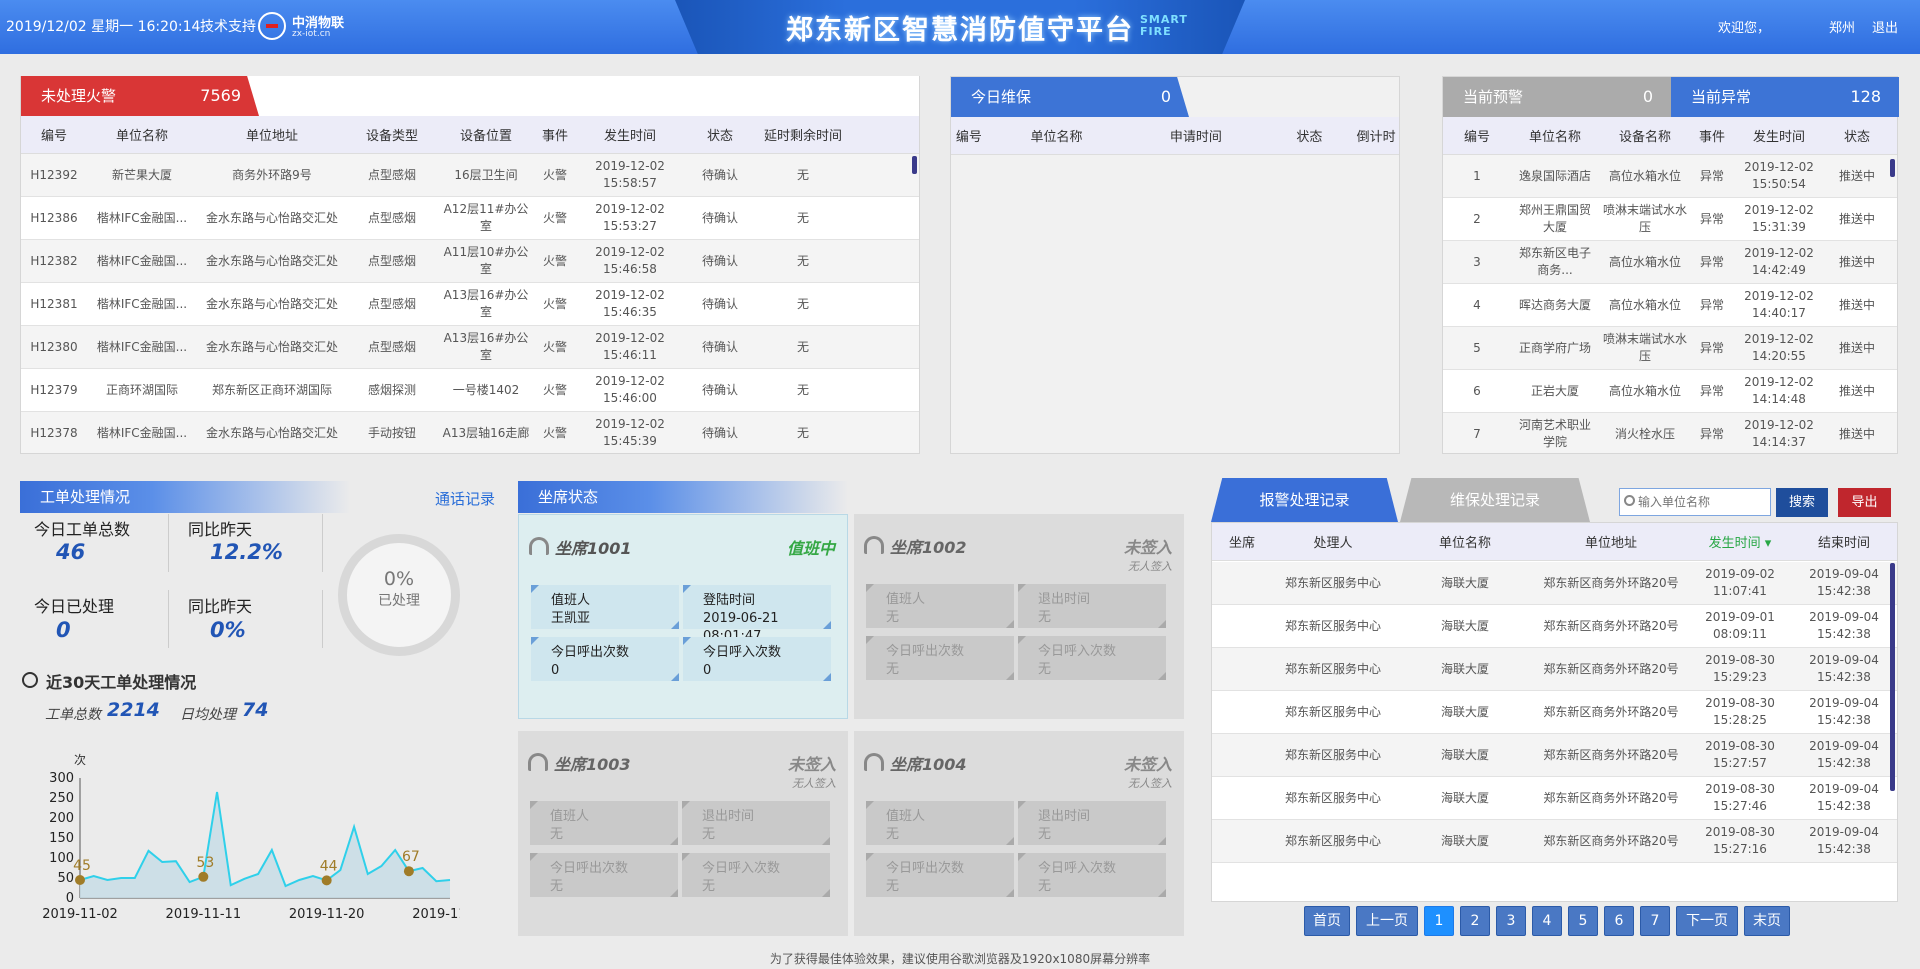  I want to click on headset-icon, so click(874, 762).